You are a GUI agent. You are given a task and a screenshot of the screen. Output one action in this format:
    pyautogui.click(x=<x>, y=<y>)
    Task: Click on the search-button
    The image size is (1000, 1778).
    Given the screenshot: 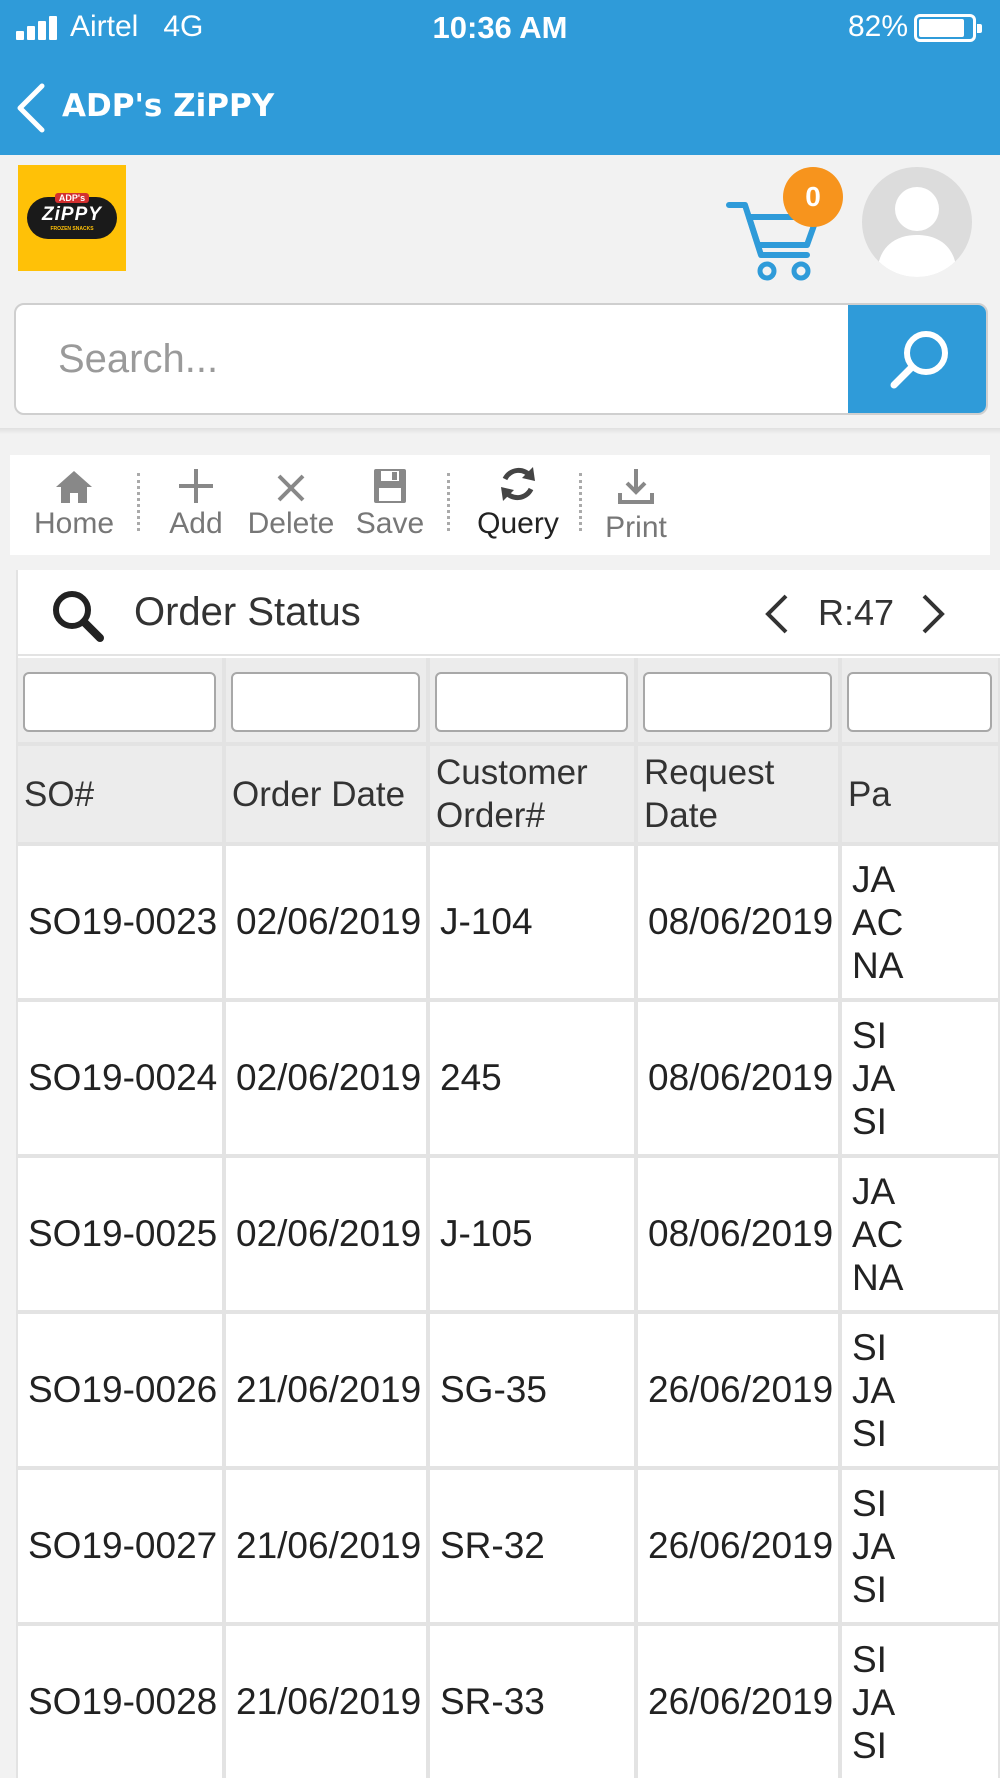 What is the action you would take?
    pyautogui.click(x=917, y=359)
    